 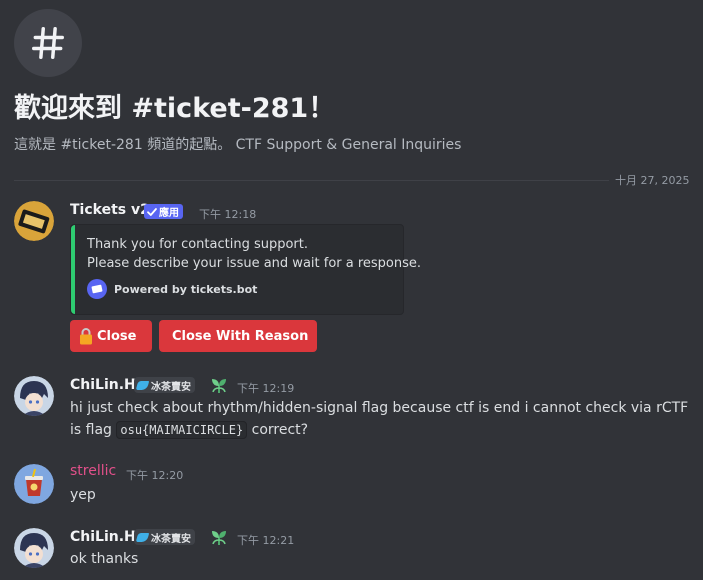 What do you see at coordinates (83, 495) in the screenshot?
I see `message-text: yep` at bounding box center [83, 495].